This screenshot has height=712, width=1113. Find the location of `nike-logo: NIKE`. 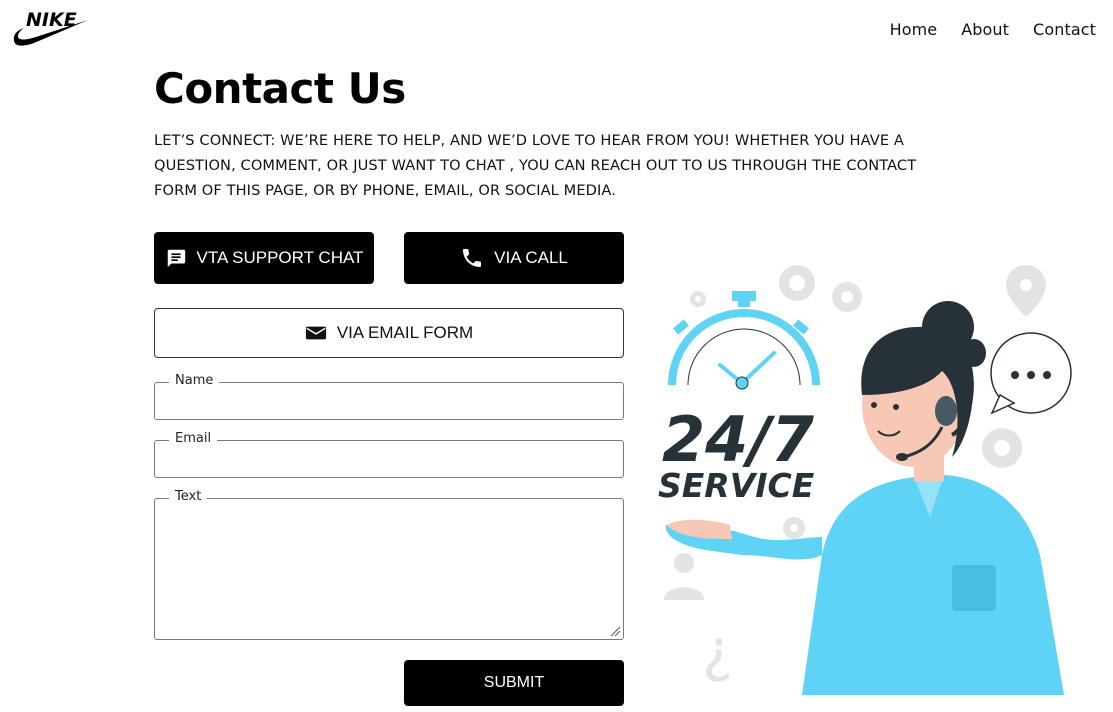

nike-logo: NIKE is located at coordinates (51, 26).